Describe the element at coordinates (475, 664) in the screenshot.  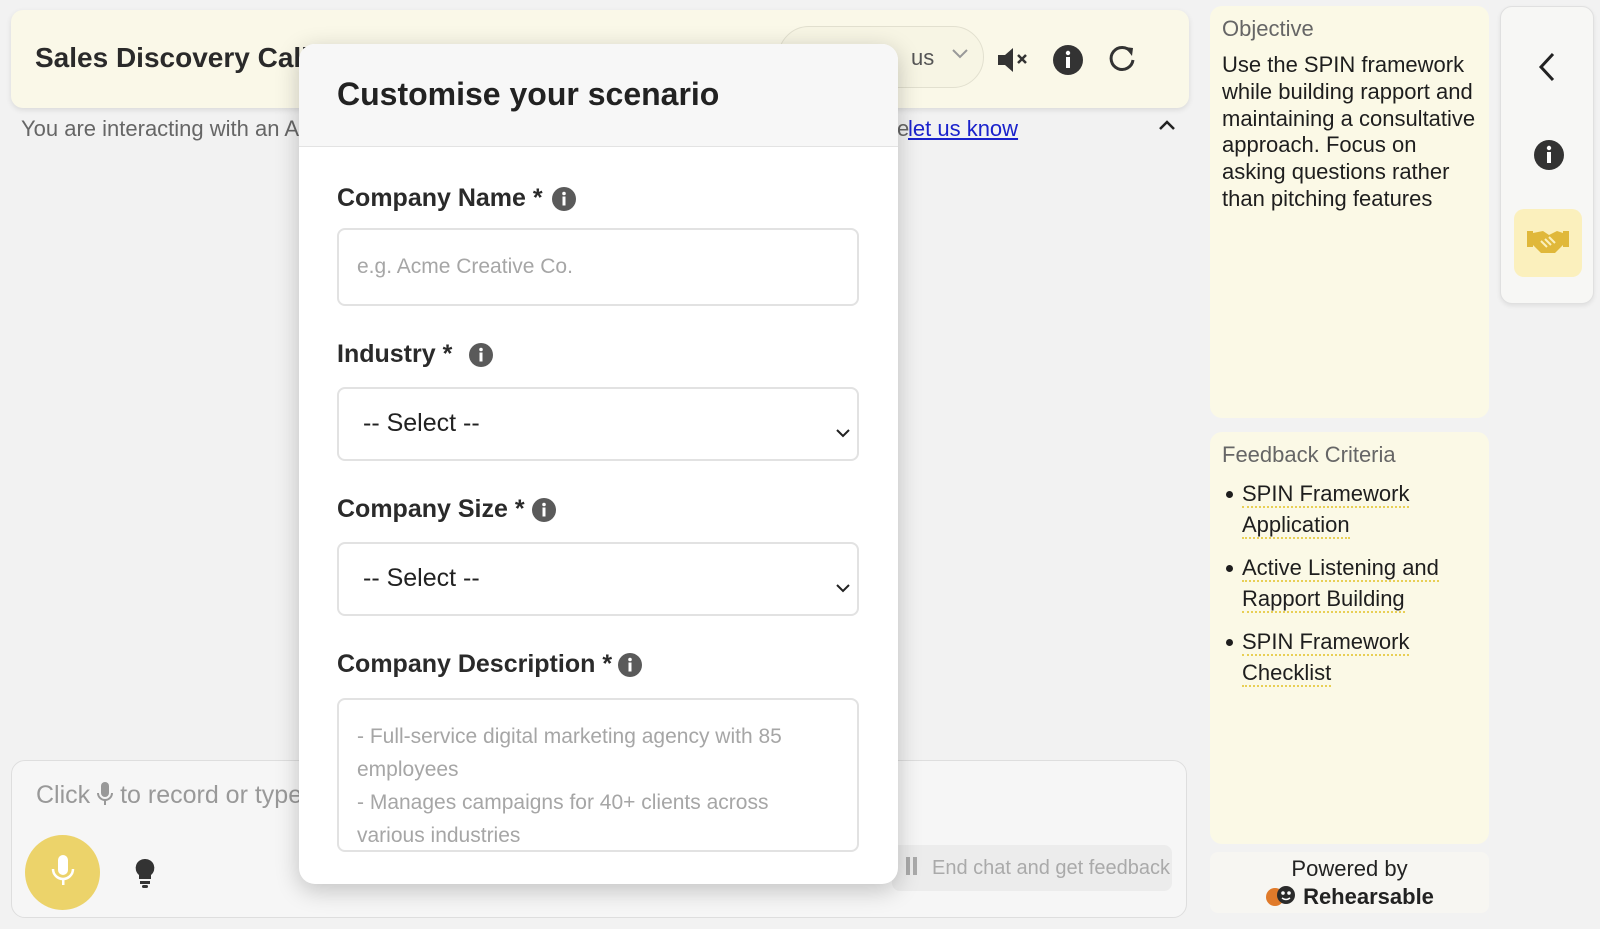
I see `company-description-label: Company Description *` at that location.